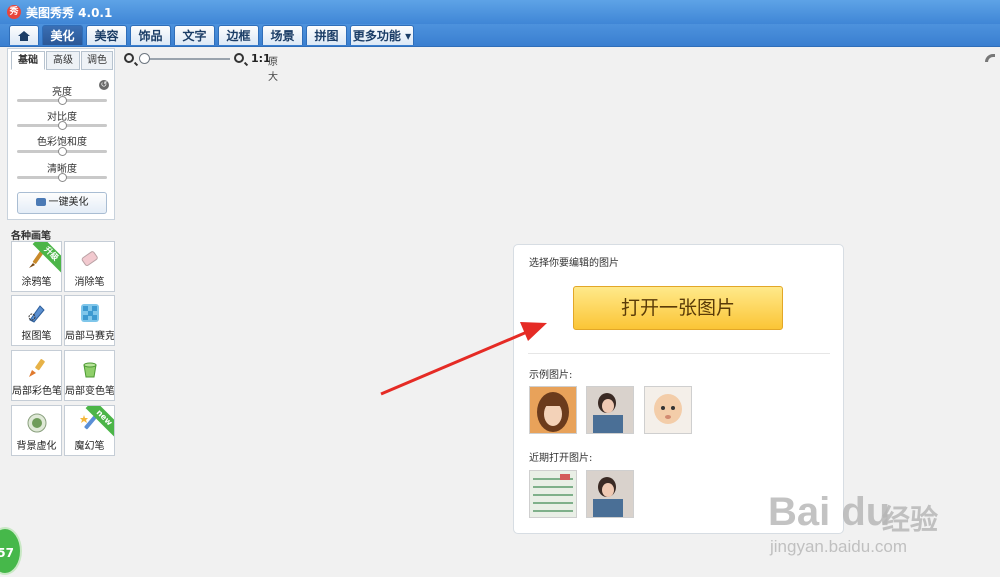 Image resolution: width=1000 pixels, height=577 pixels. Describe the element at coordinates (910, 519) in the screenshot. I see `watermark-text: 经验` at that location.